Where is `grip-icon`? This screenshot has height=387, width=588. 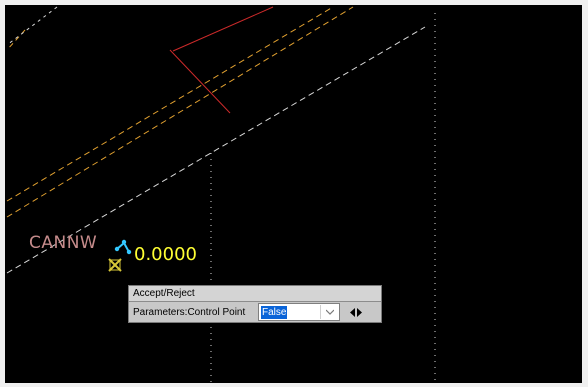 grip-icon is located at coordinates (123, 247).